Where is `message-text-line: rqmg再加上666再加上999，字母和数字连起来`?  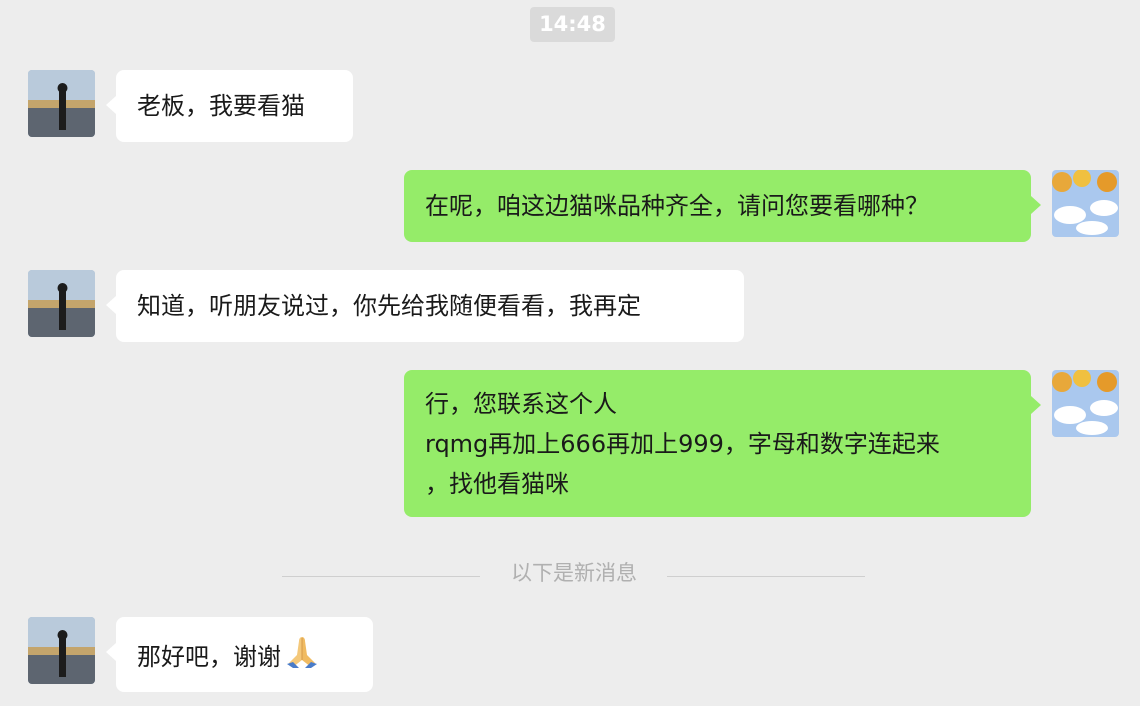 message-text-line: rqmg再加上666再加上999，字母和数字连起来 is located at coordinates (682, 444).